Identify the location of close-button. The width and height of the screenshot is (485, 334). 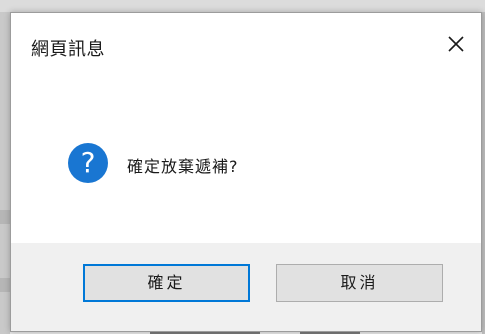
(456, 44).